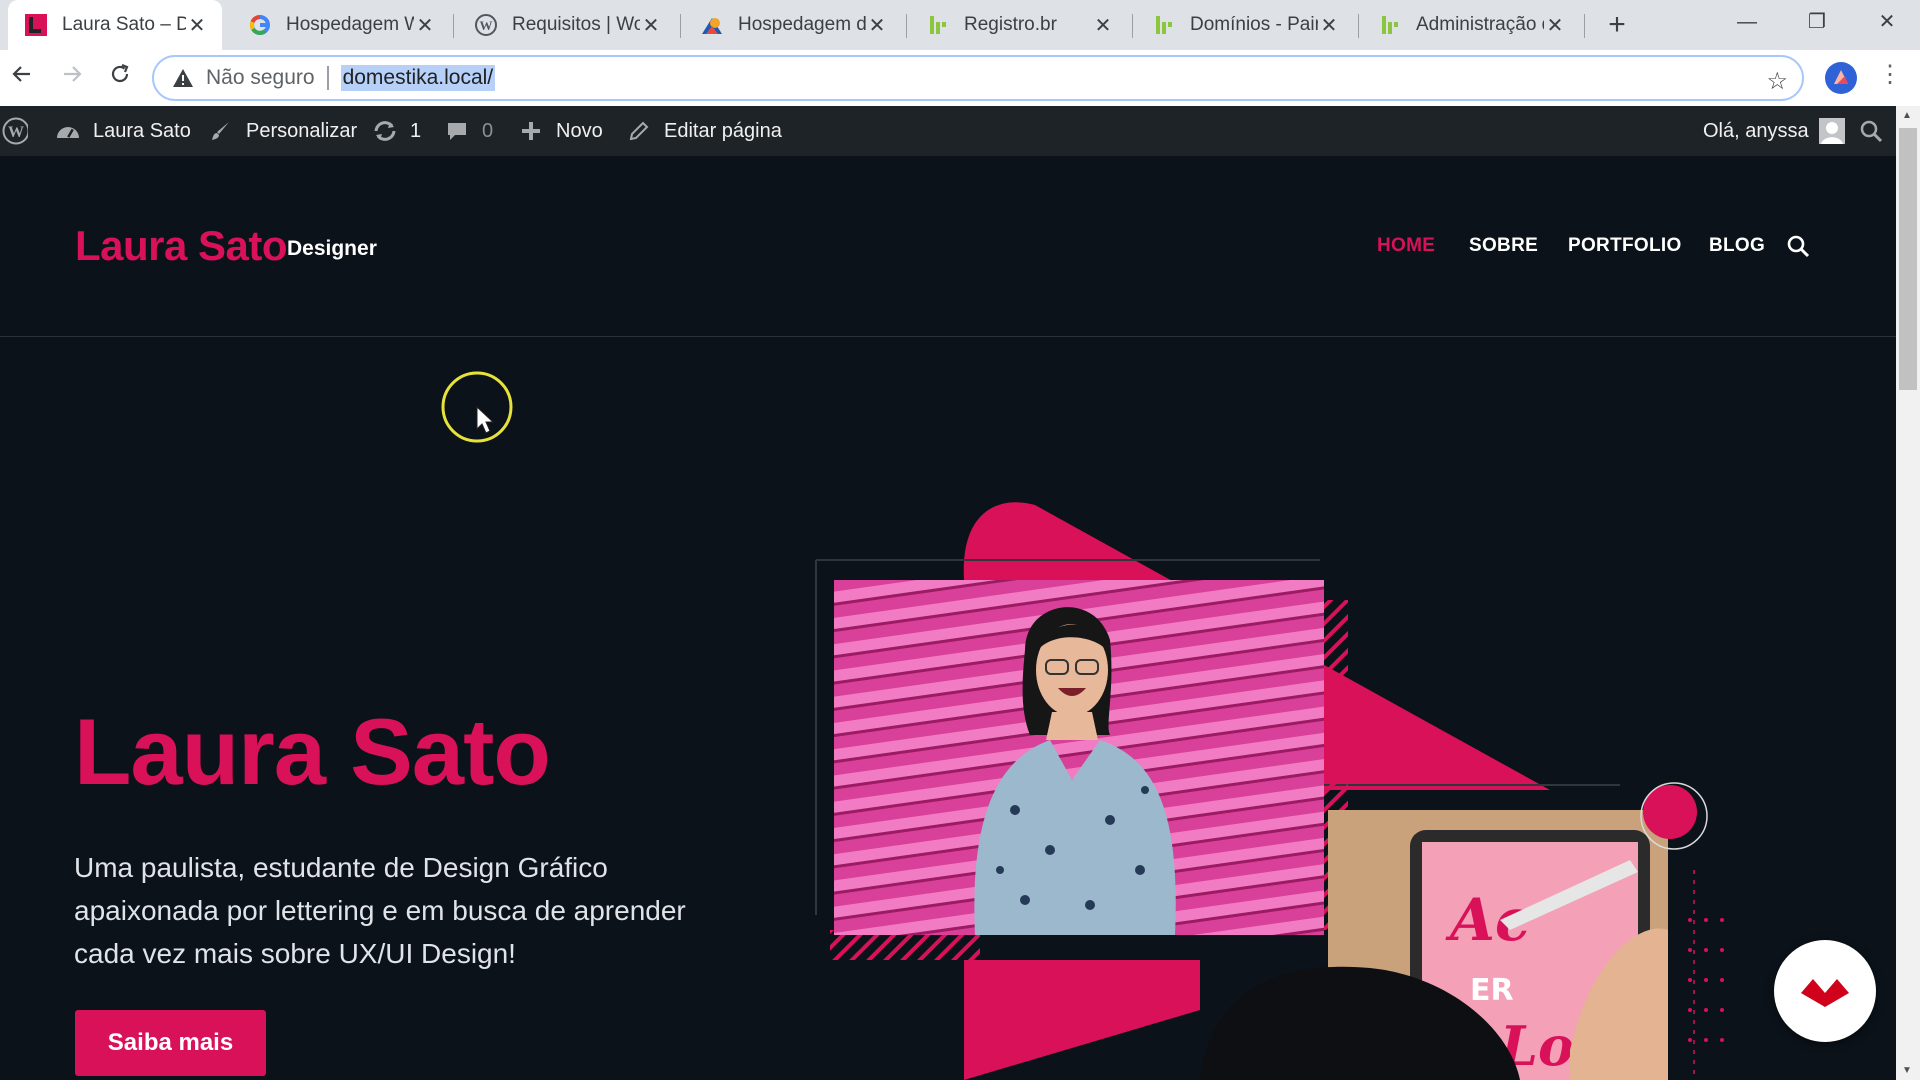 The width and height of the screenshot is (1920, 1080). What do you see at coordinates (1406, 246) in the screenshot?
I see `menu-item-home: HOME` at bounding box center [1406, 246].